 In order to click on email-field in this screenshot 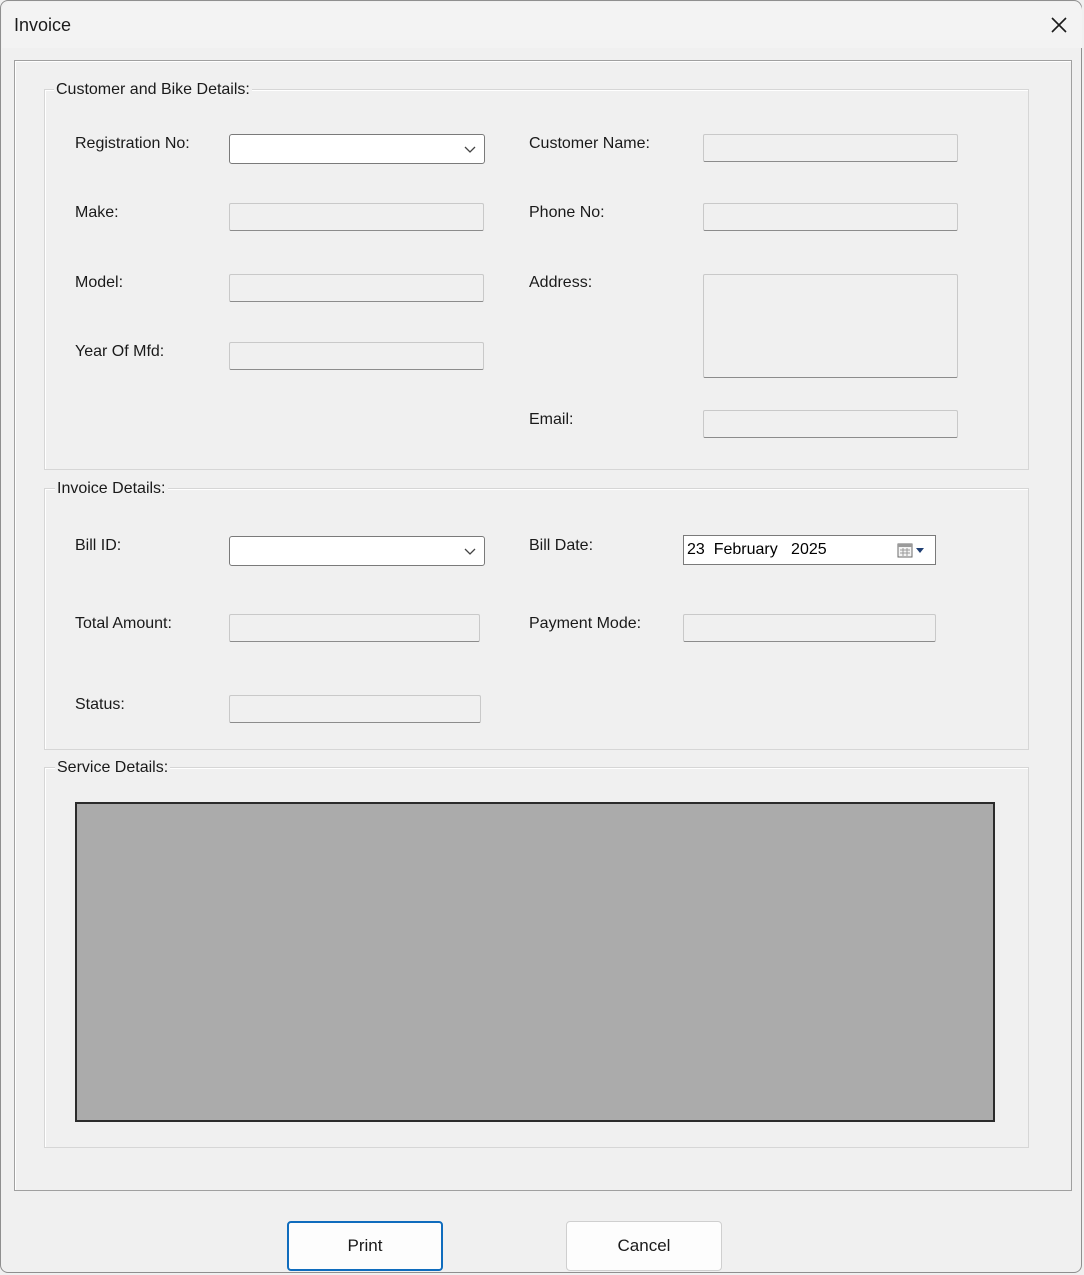, I will do `click(830, 424)`.